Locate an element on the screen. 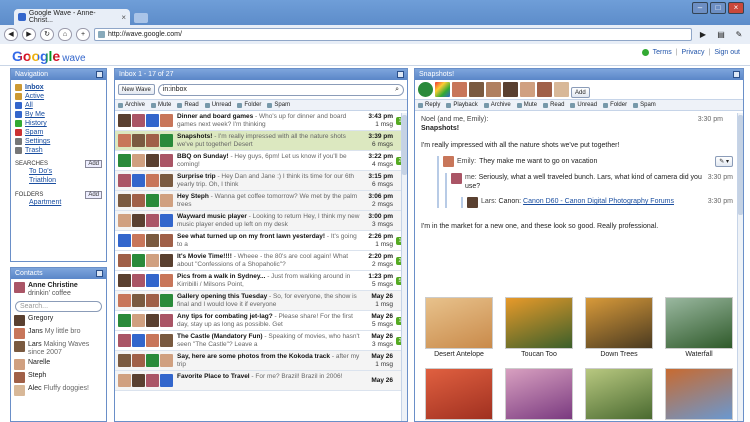 The image size is (750, 422). contact-item: Narelle is located at coordinates (58, 364).